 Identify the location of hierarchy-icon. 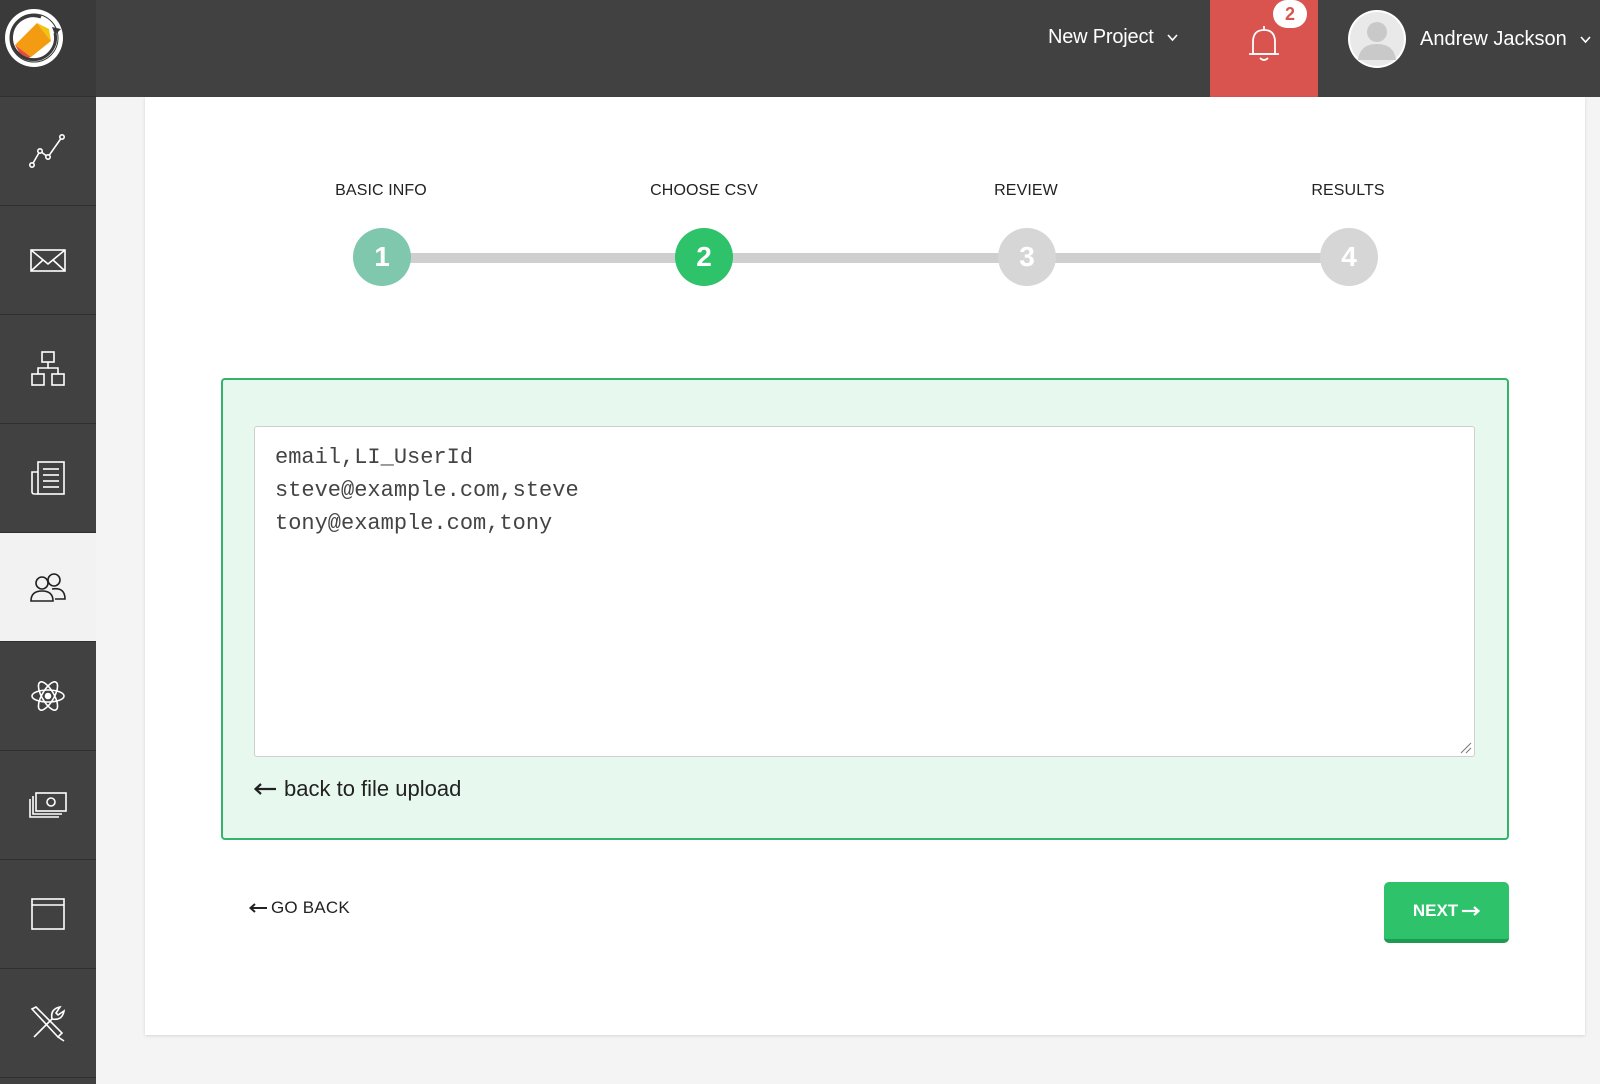
(48, 368).